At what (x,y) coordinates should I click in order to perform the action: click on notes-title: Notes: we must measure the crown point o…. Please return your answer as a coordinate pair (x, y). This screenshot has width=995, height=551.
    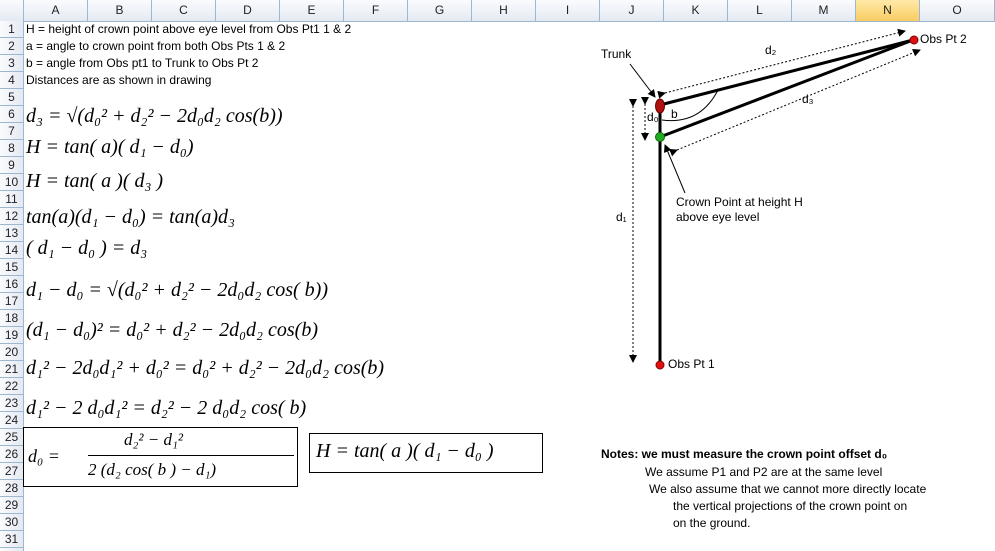
    Looking at the image, I should click on (744, 454).